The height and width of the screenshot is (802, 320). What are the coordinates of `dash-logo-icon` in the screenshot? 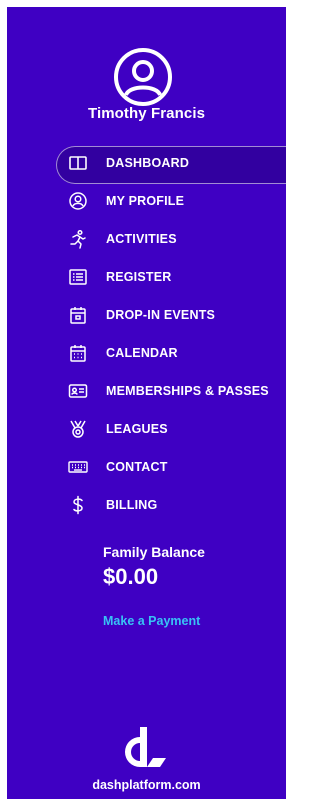 It's located at (143, 749).